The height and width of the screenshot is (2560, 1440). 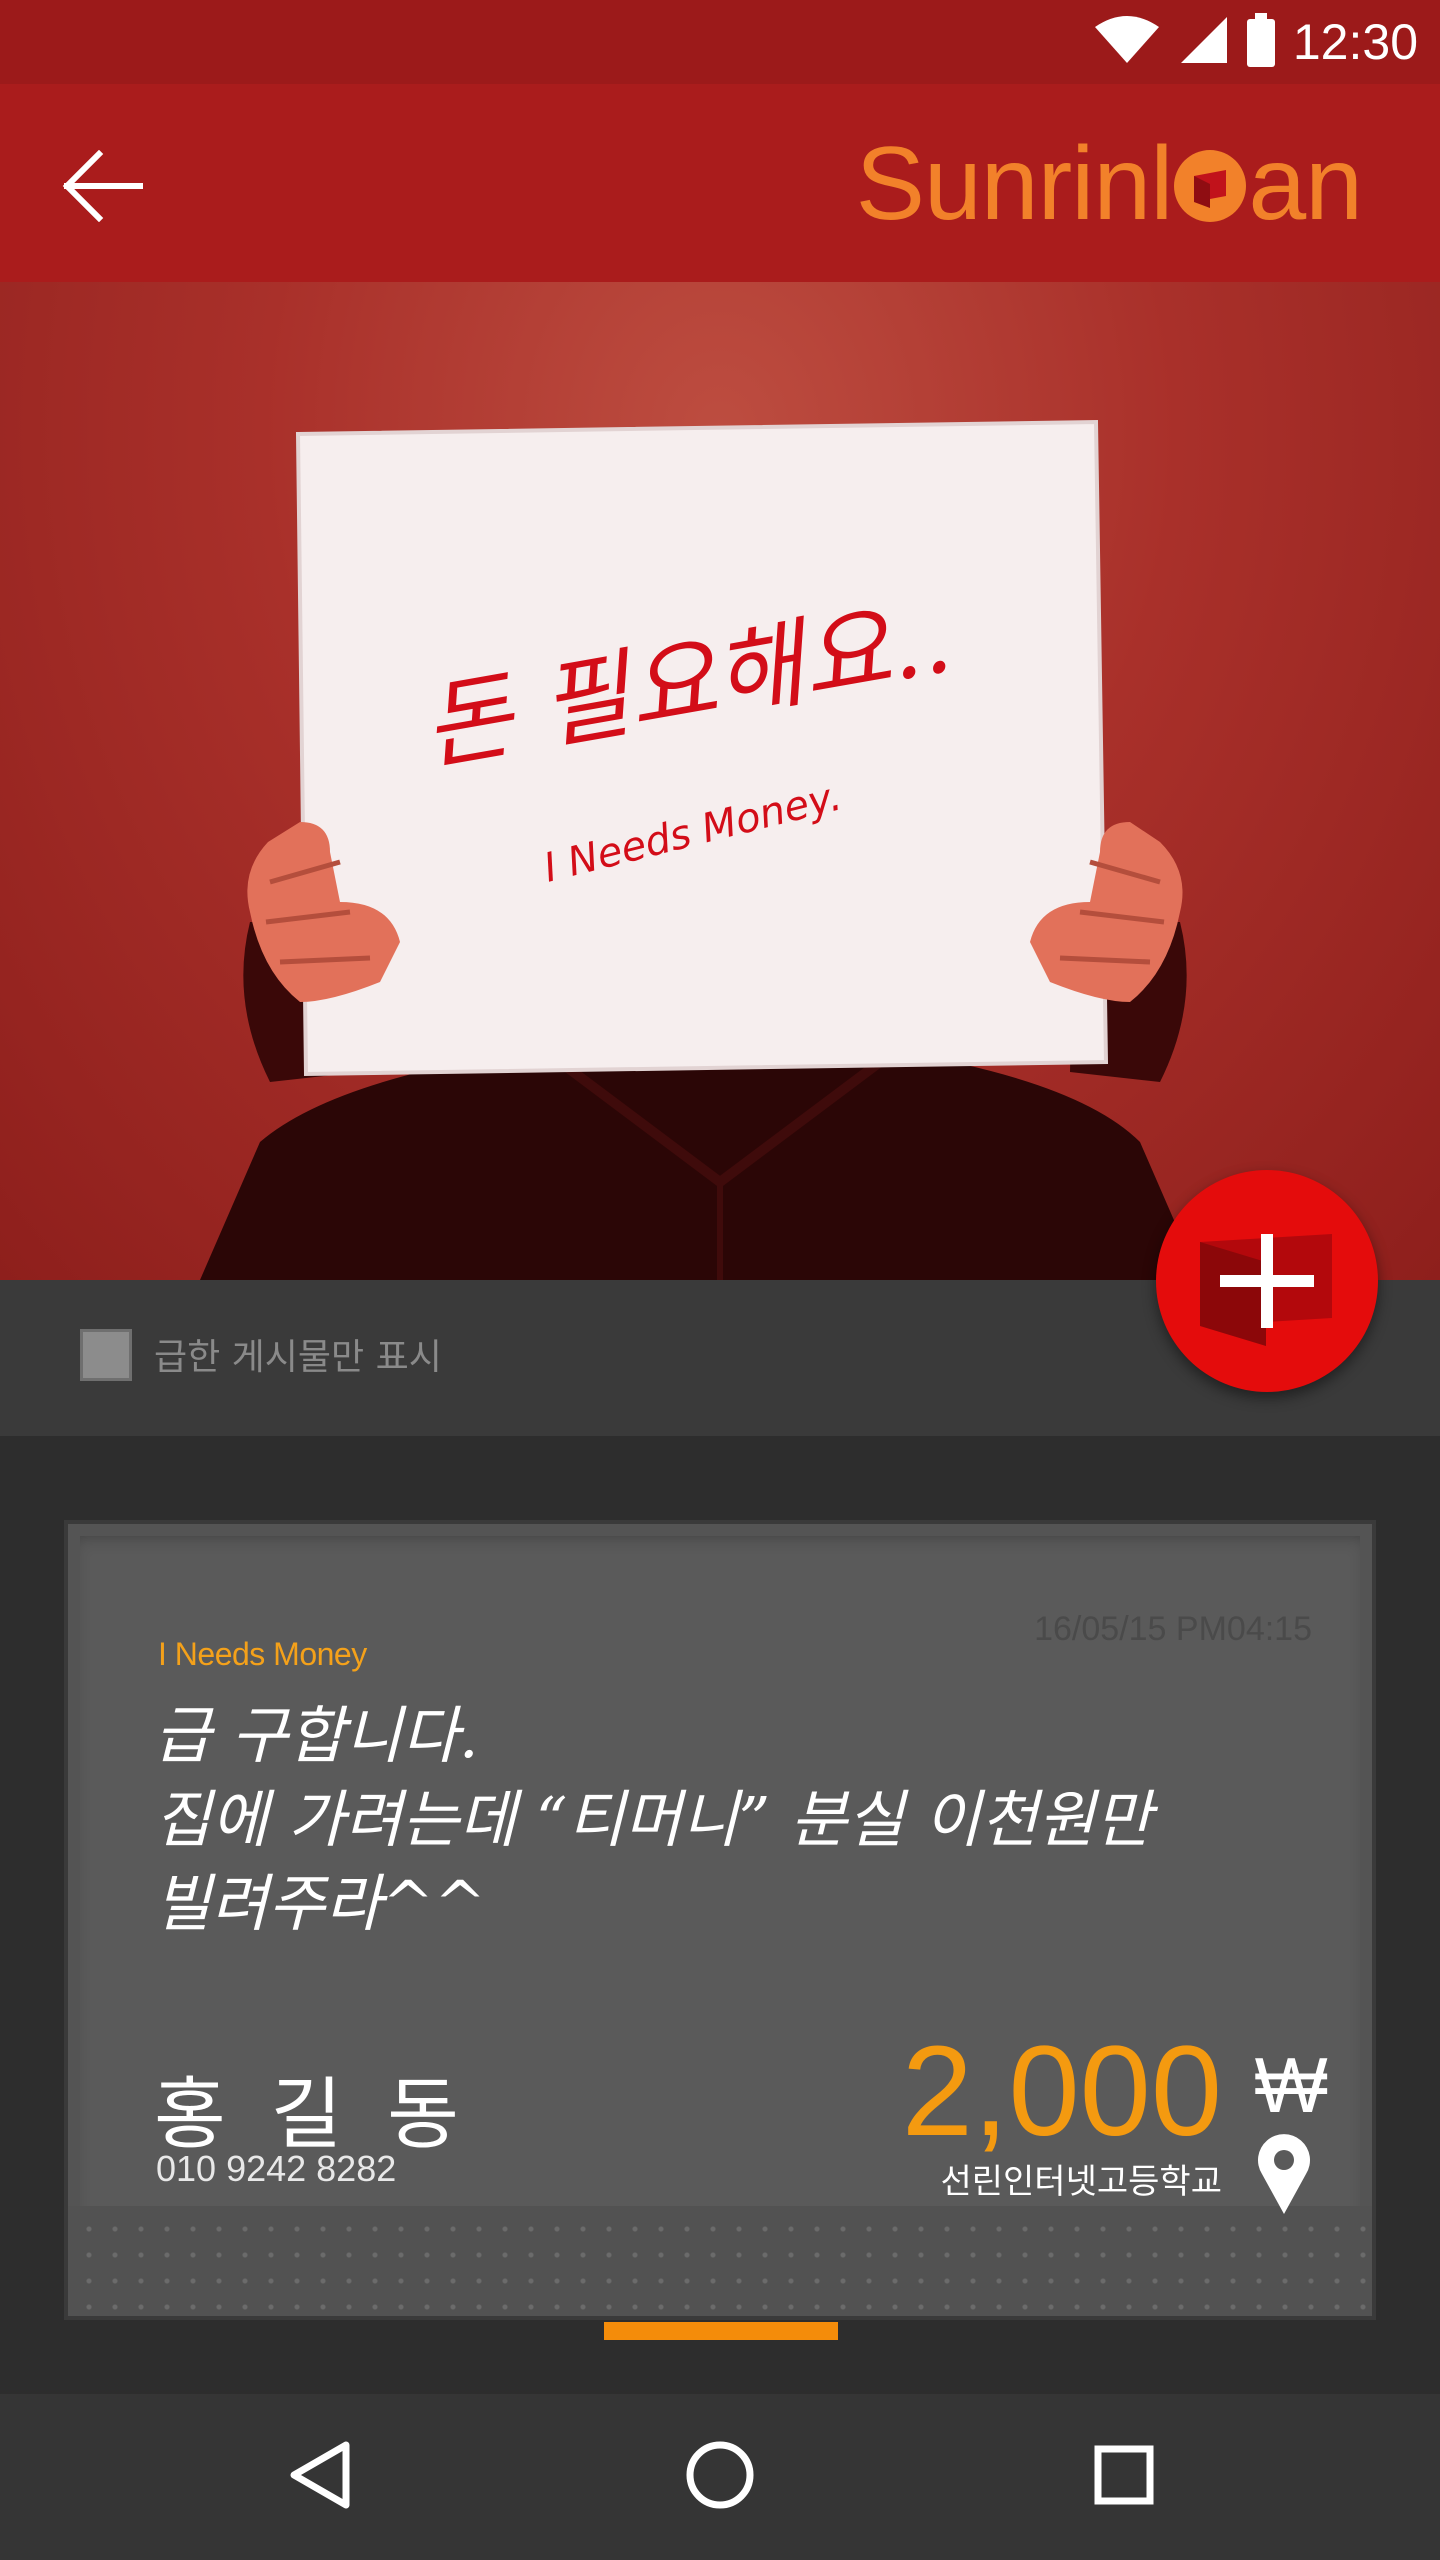 What do you see at coordinates (1081, 2182) in the screenshot?
I see `post-location: 선린인터넷고등학교` at bounding box center [1081, 2182].